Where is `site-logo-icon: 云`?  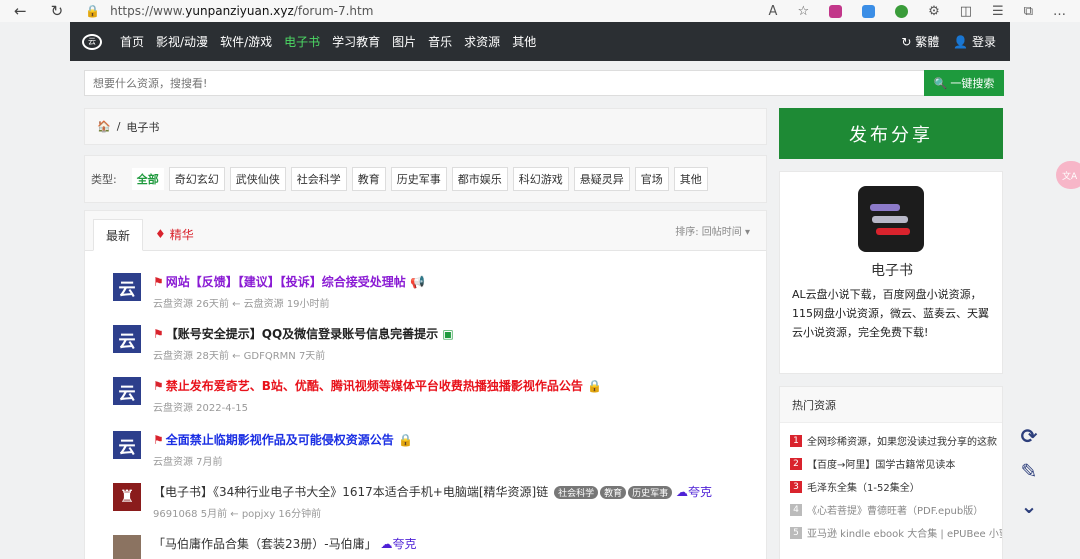 site-logo-icon: 云 is located at coordinates (92, 41).